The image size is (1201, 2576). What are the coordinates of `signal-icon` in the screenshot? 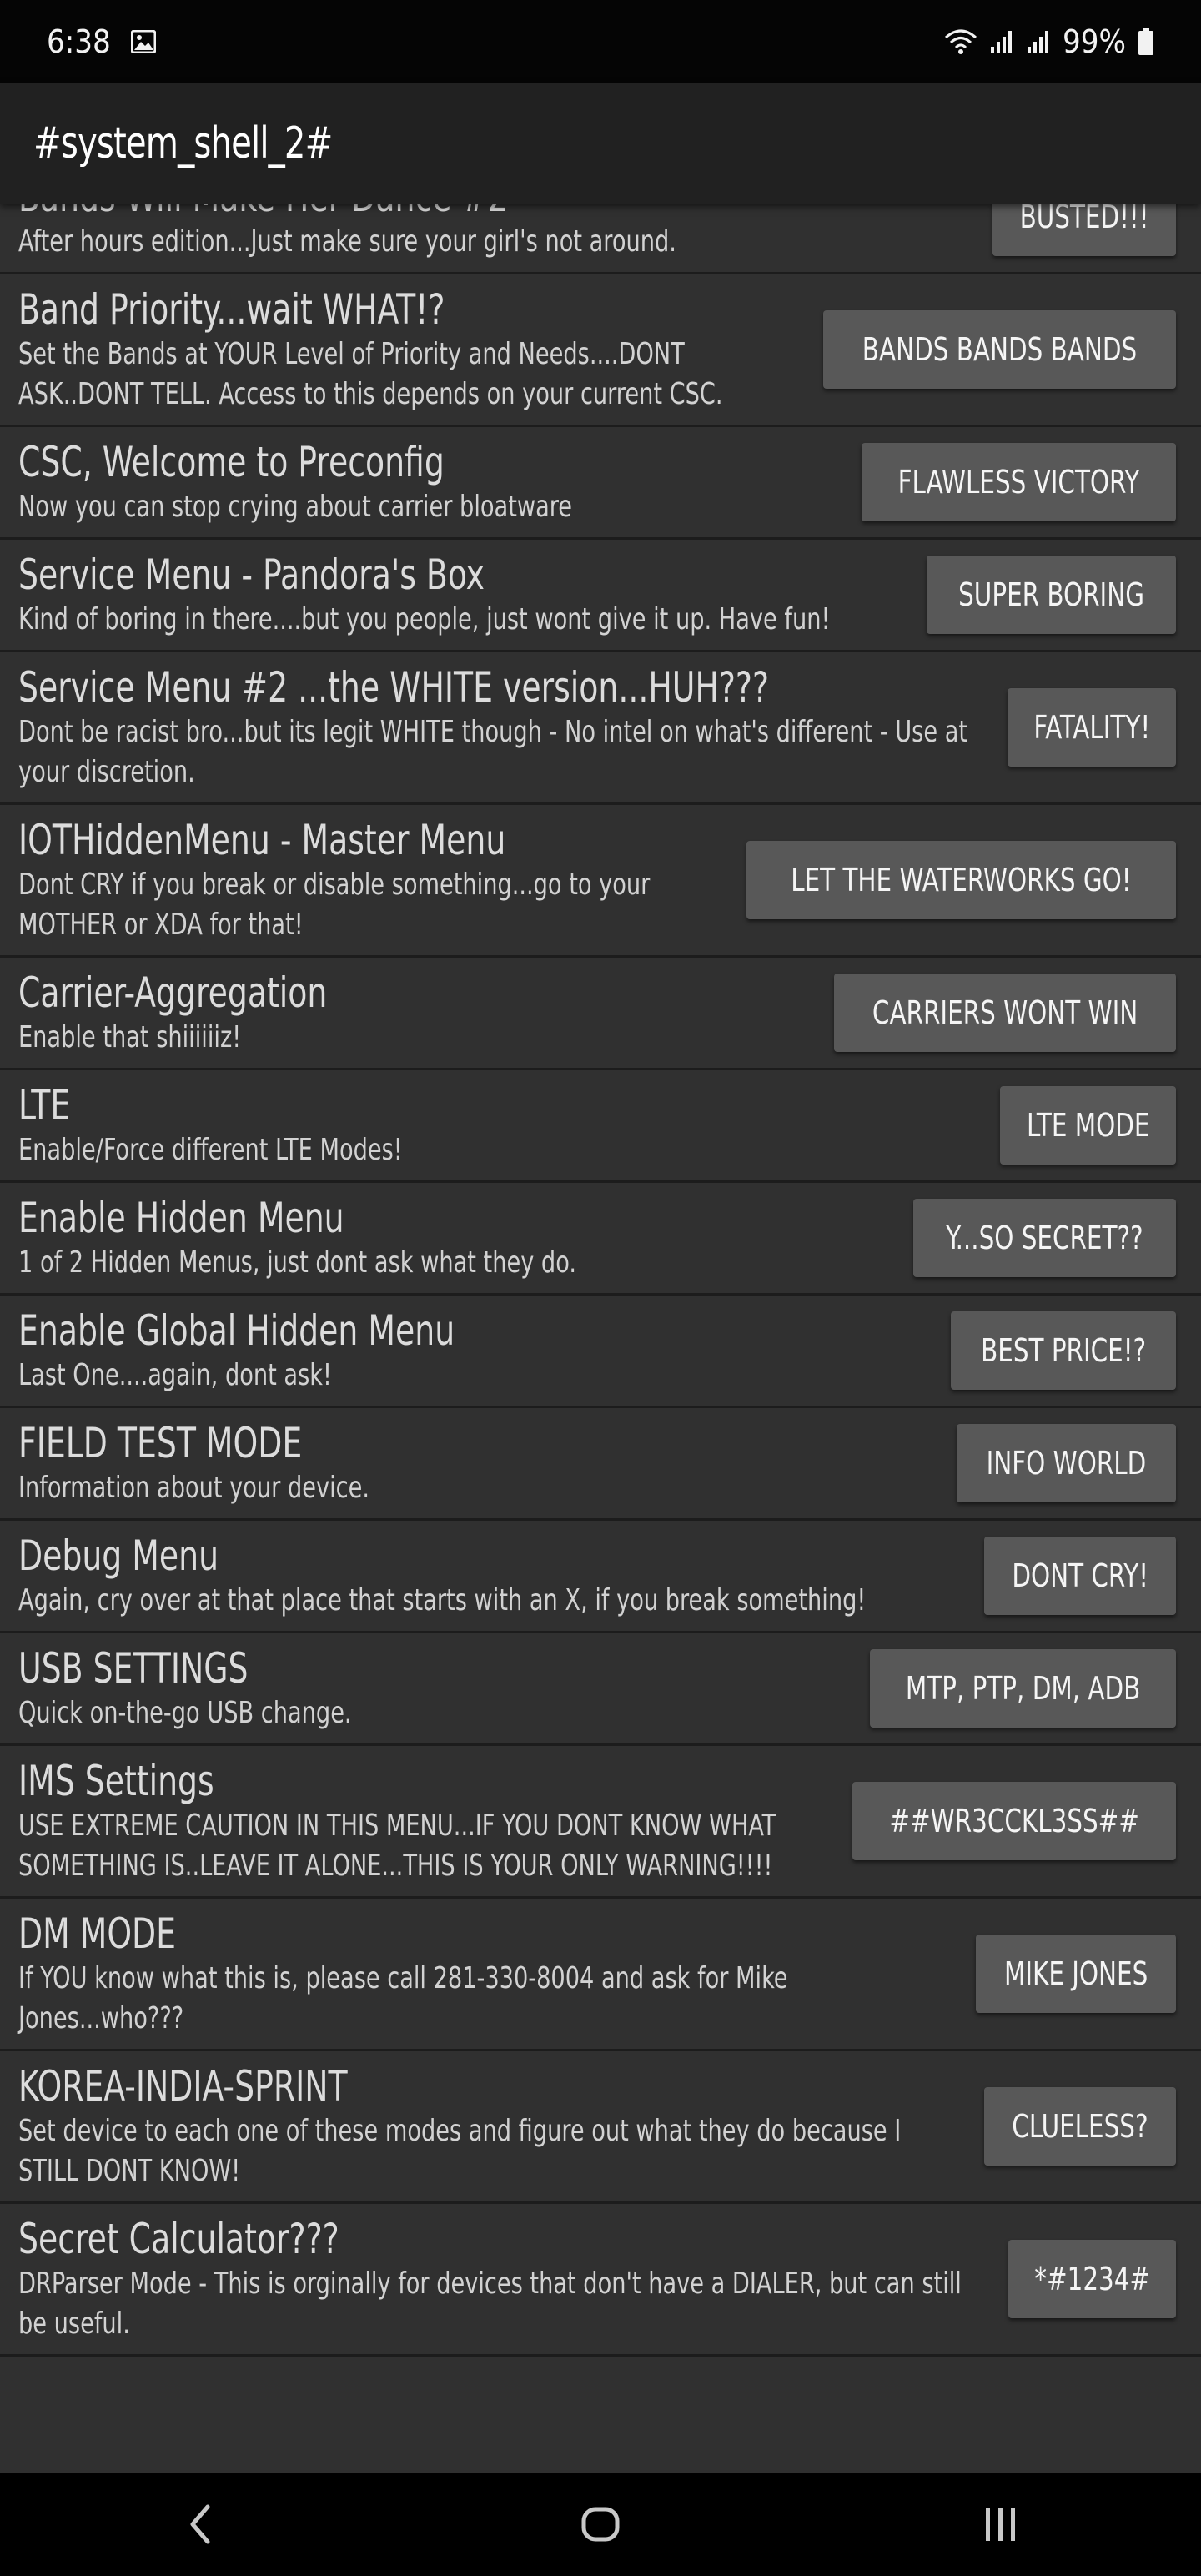 It's located at (1002, 41).